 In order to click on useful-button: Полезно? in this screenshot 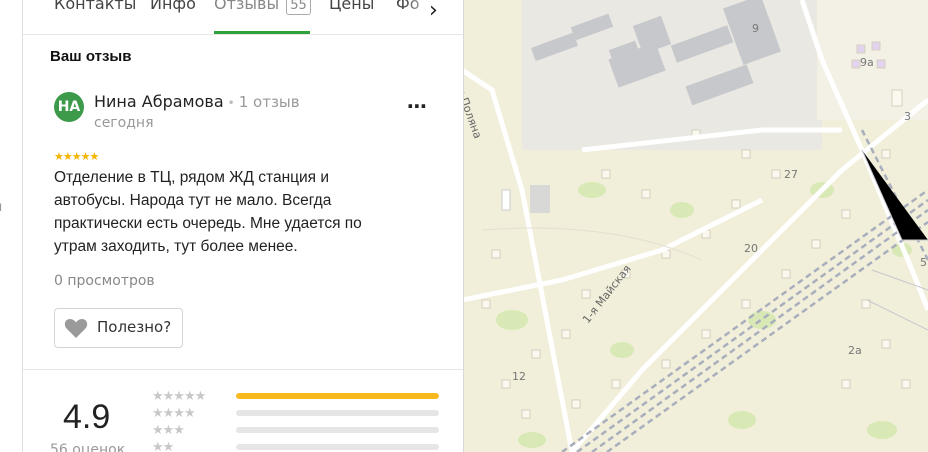, I will do `click(118, 328)`.